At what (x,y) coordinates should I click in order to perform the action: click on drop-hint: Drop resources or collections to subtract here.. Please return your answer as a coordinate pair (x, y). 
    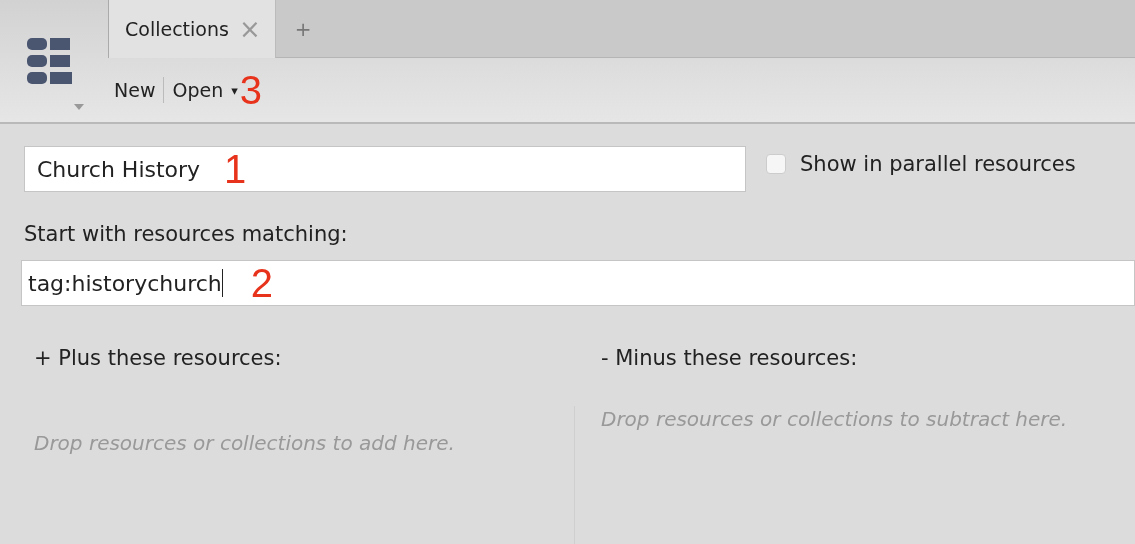
    Looking at the image, I should click on (835, 419).